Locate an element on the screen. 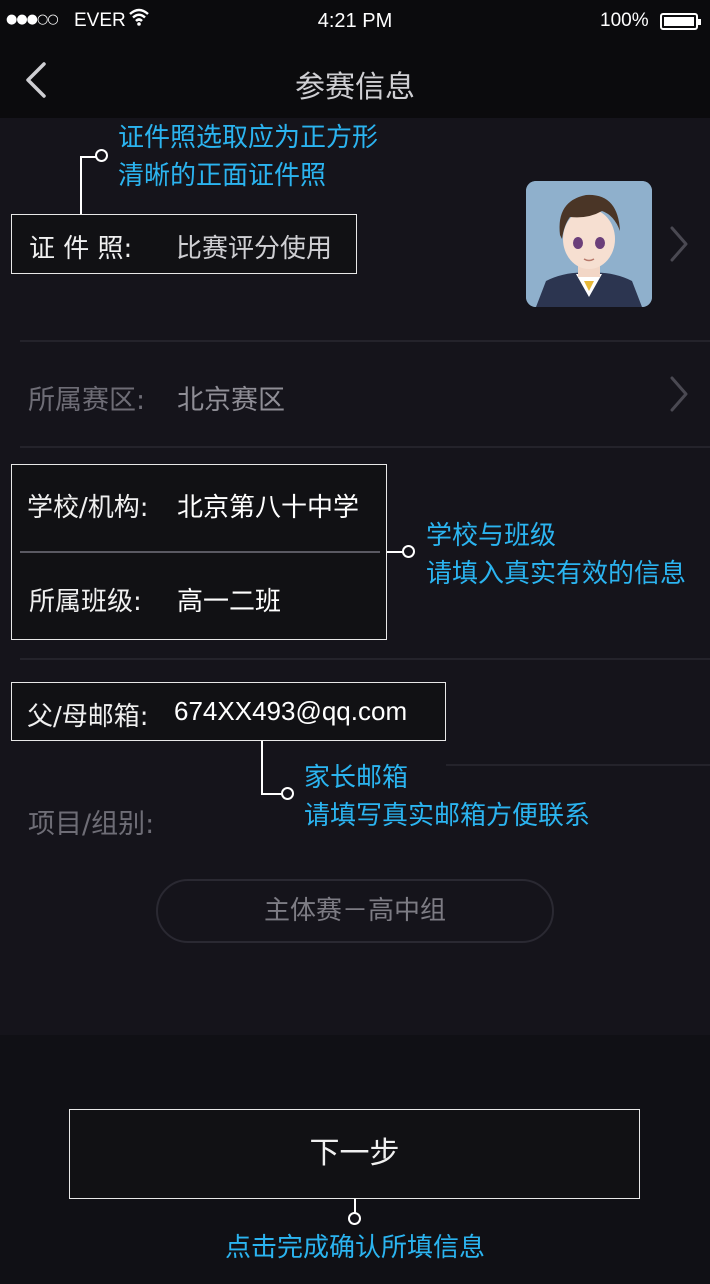  next-callout: 点击完成确认所填信息 is located at coordinates (354, 1248).